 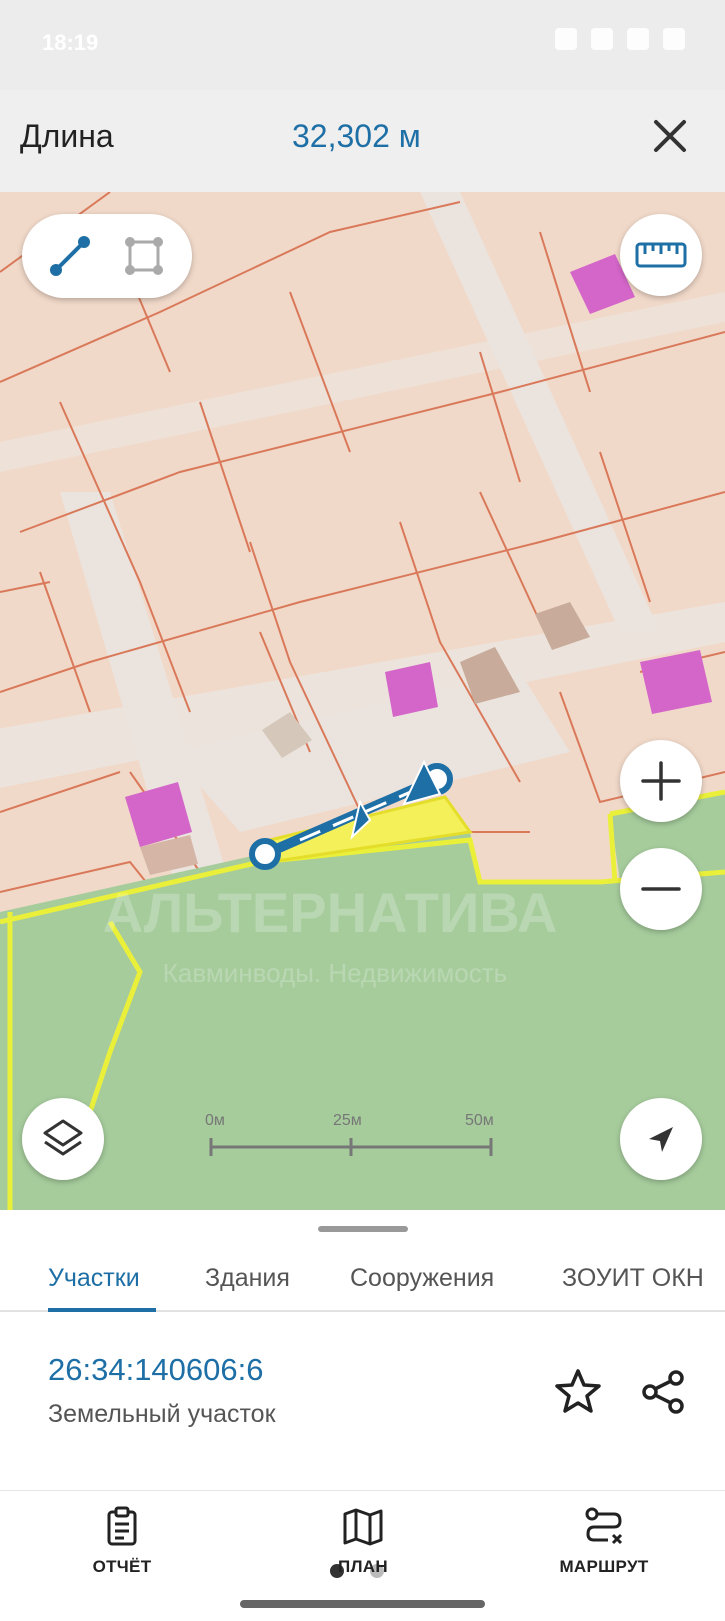 What do you see at coordinates (363, 1527) in the screenshot?
I see `map-plan-icon` at bounding box center [363, 1527].